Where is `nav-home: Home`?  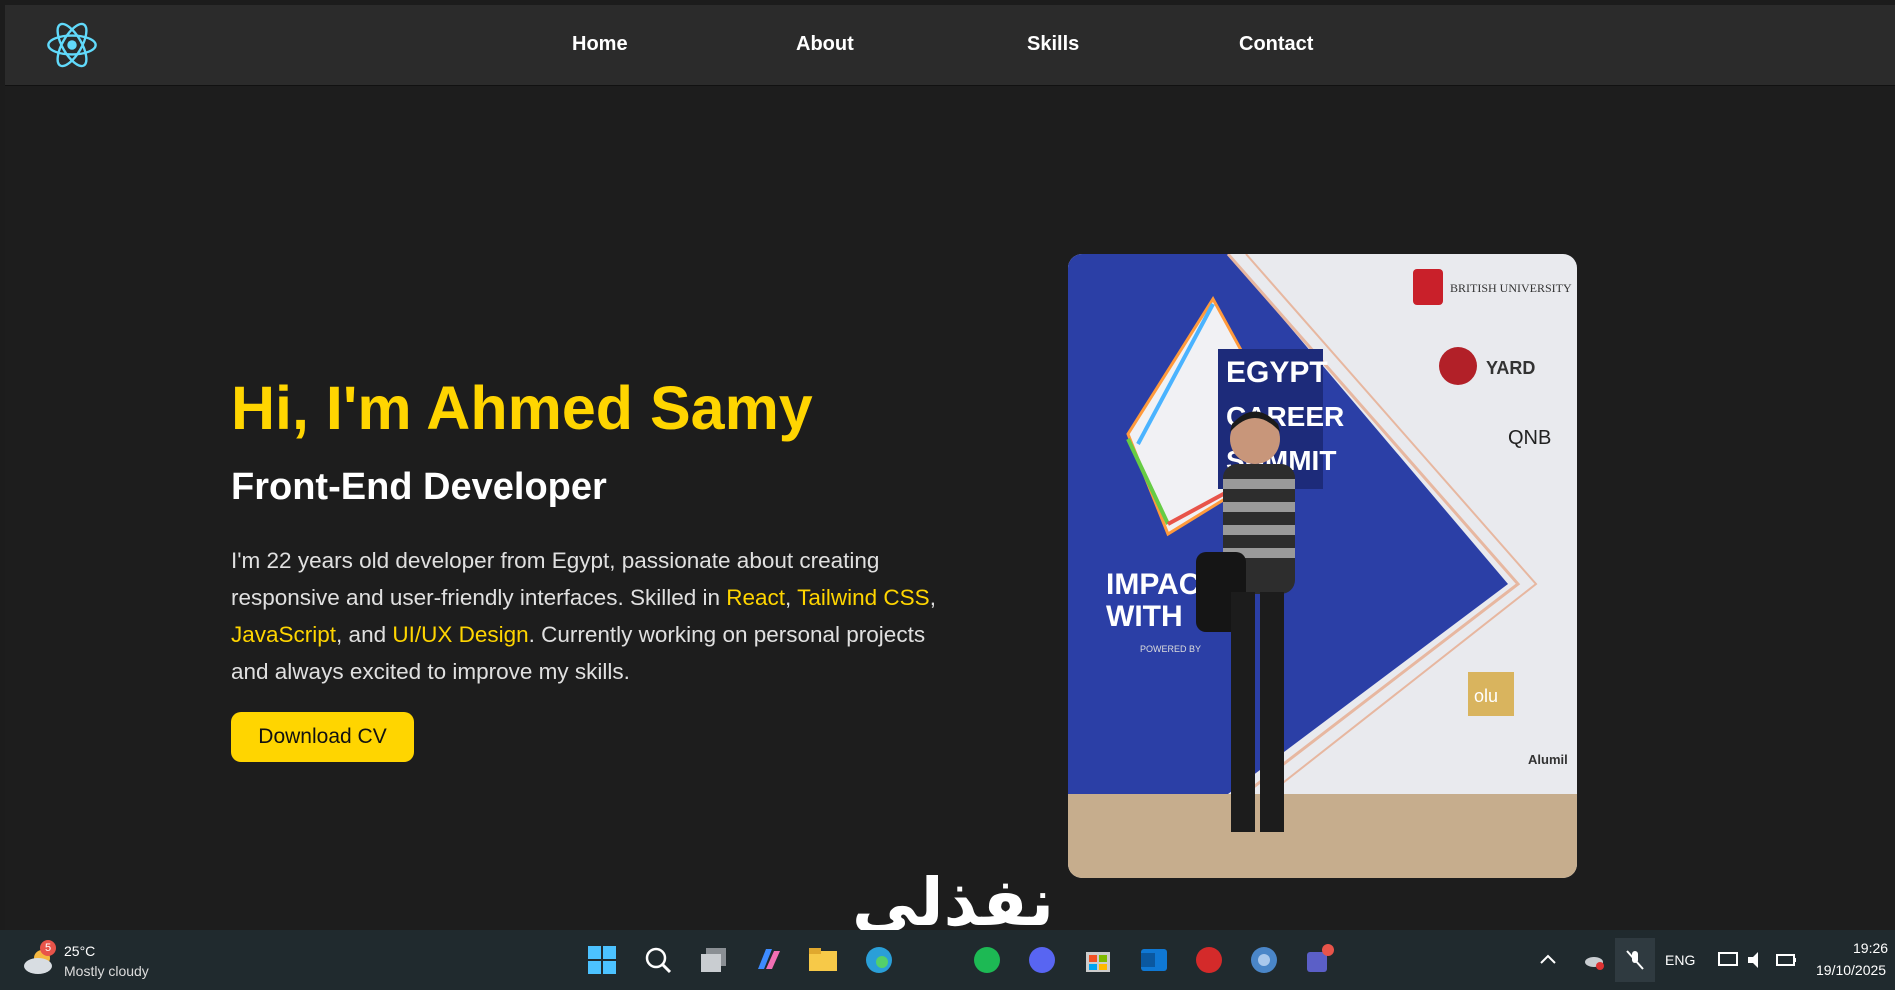 nav-home: Home is located at coordinates (600, 44).